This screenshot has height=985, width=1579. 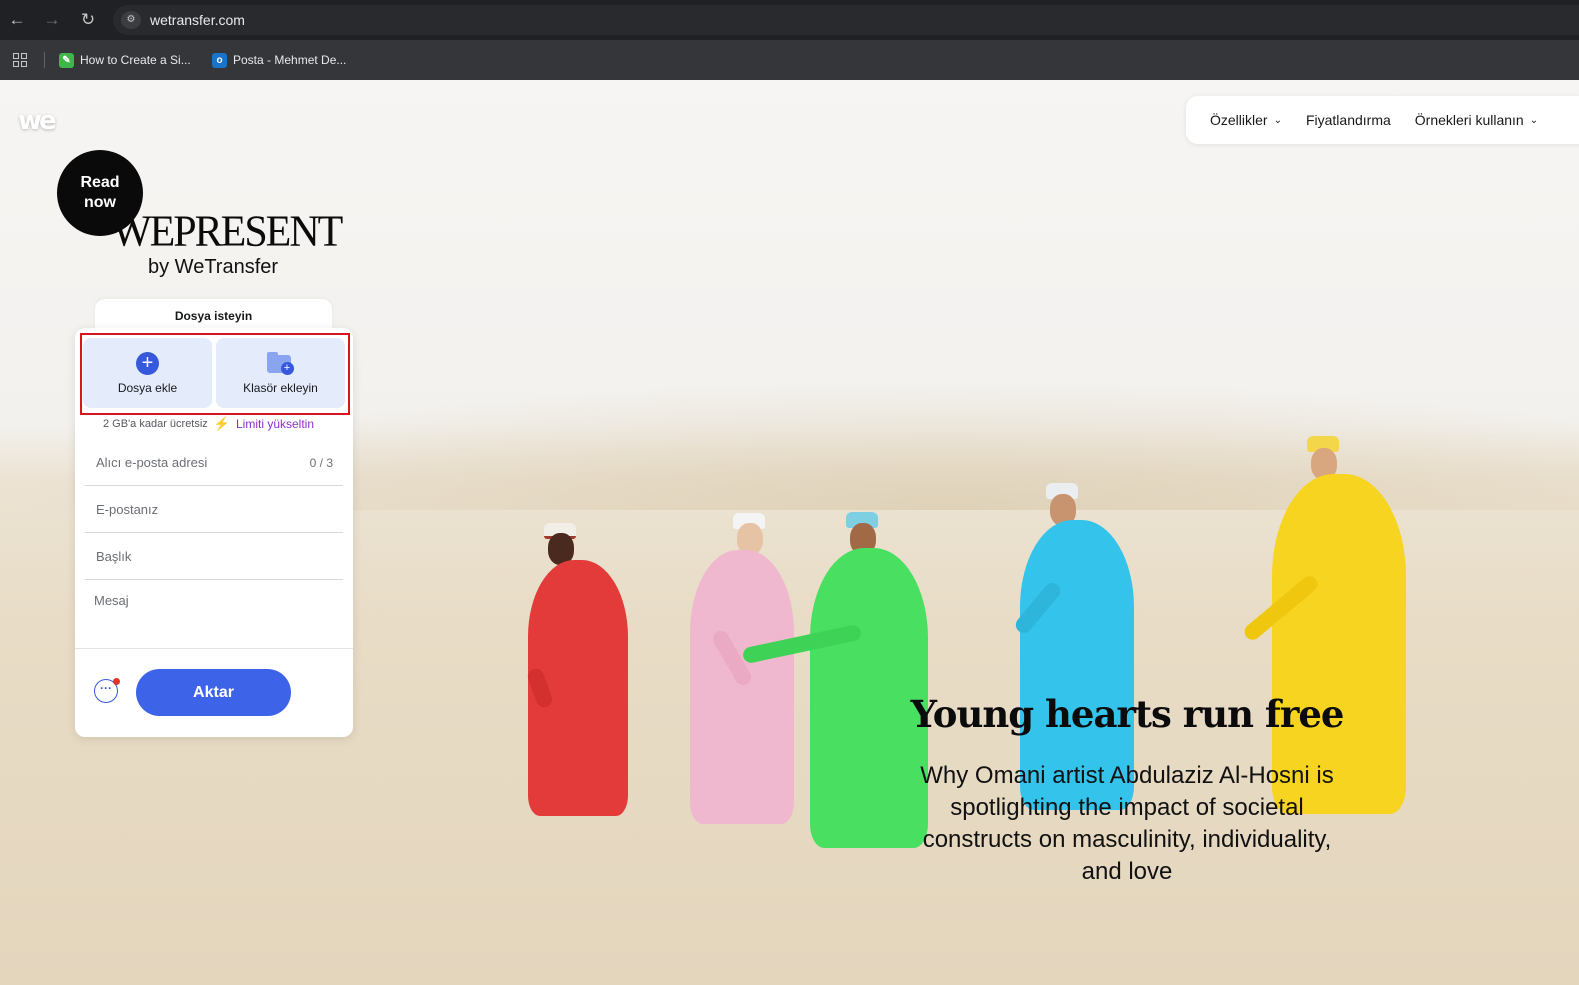 What do you see at coordinates (214, 648) in the screenshot?
I see `card-divider` at bounding box center [214, 648].